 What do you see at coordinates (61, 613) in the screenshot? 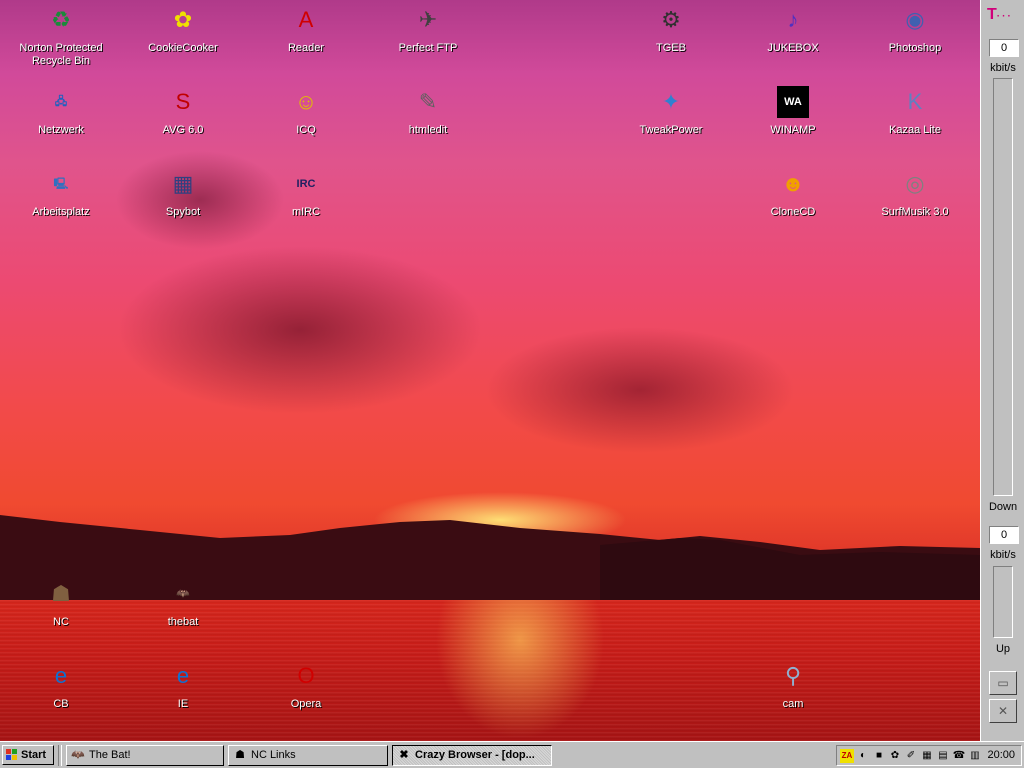
I see `desktop-icon: ☗ NC` at bounding box center [61, 613].